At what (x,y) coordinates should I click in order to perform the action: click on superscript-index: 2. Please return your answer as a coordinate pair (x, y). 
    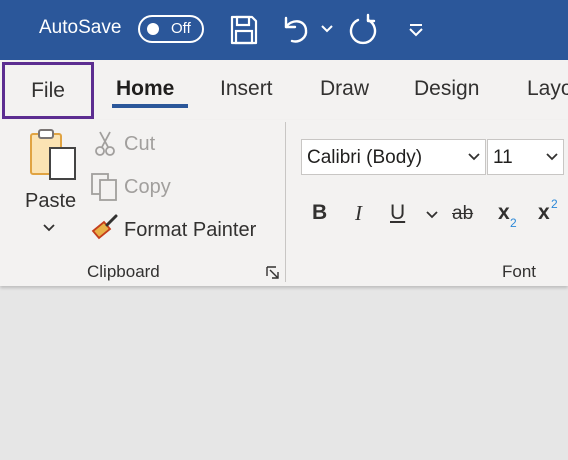
    Looking at the image, I should click on (554, 204).